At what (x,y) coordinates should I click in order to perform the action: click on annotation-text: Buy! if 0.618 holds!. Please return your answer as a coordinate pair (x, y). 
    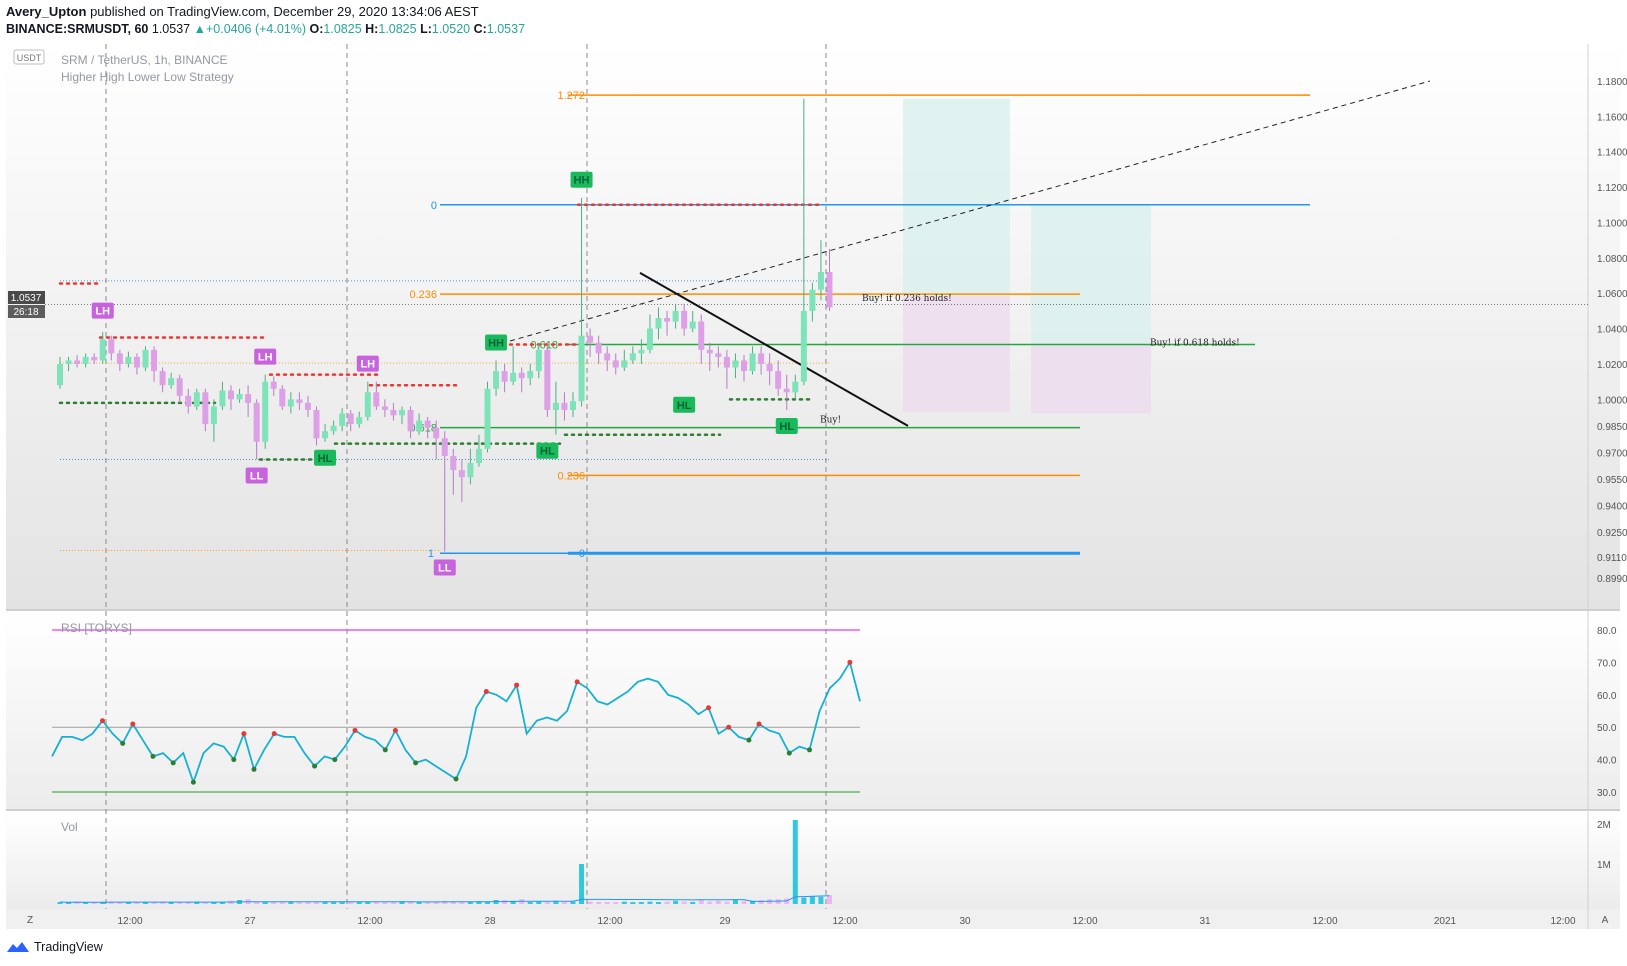
    Looking at the image, I should click on (1195, 343).